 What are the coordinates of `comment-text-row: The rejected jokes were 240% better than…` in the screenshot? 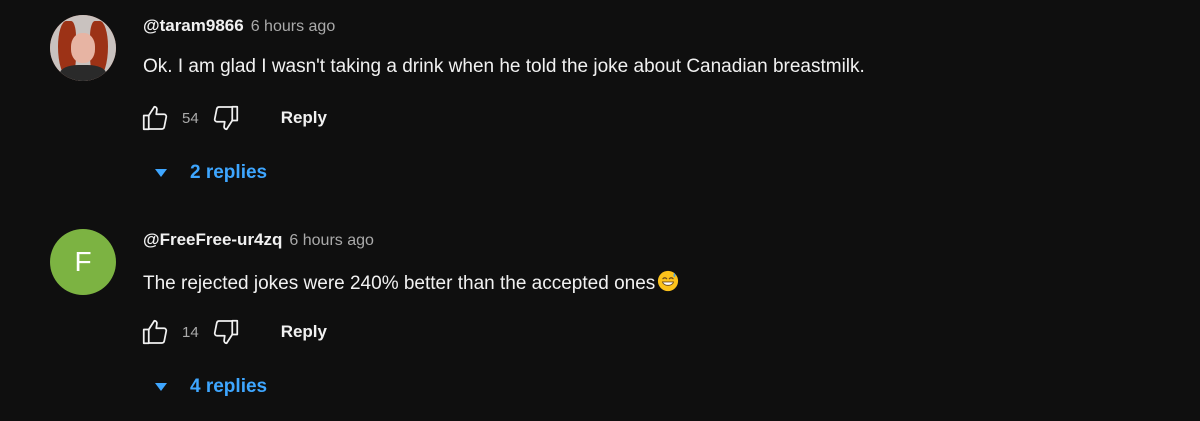 It's located at (411, 282).